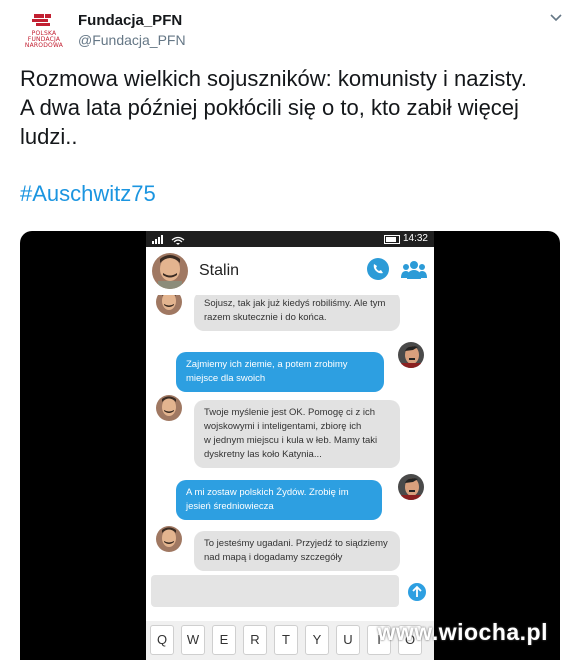 Image resolution: width=584 pixels, height=660 pixels. Describe the element at coordinates (392, 239) in the screenshot. I see `battery-icon` at that location.